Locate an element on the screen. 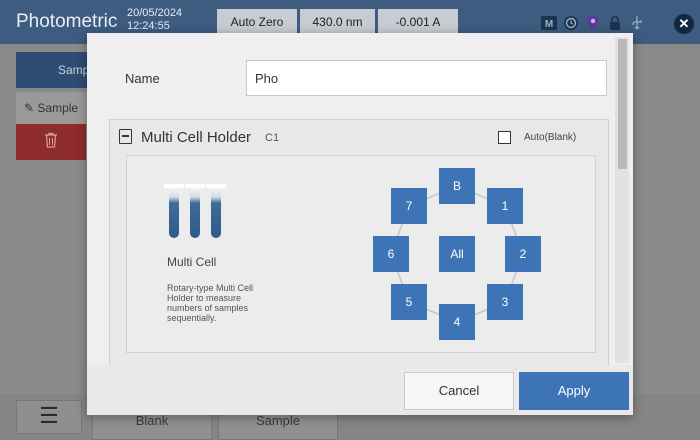 The height and width of the screenshot is (440, 700). close-icon: ✕ is located at coordinates (684, 24).